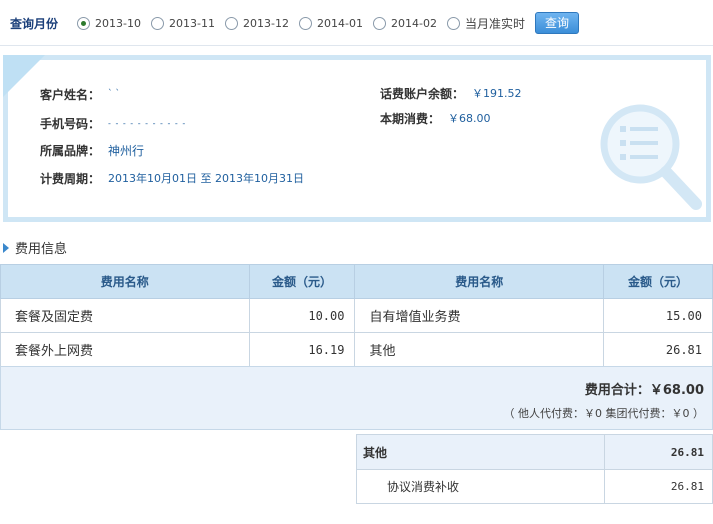 This screenshot has height=524, width=713. What do you see at coordinates (70, 178) in the screenshot?
I see `billing-period-label: 计费周期：` at bounding box center [70, 178].